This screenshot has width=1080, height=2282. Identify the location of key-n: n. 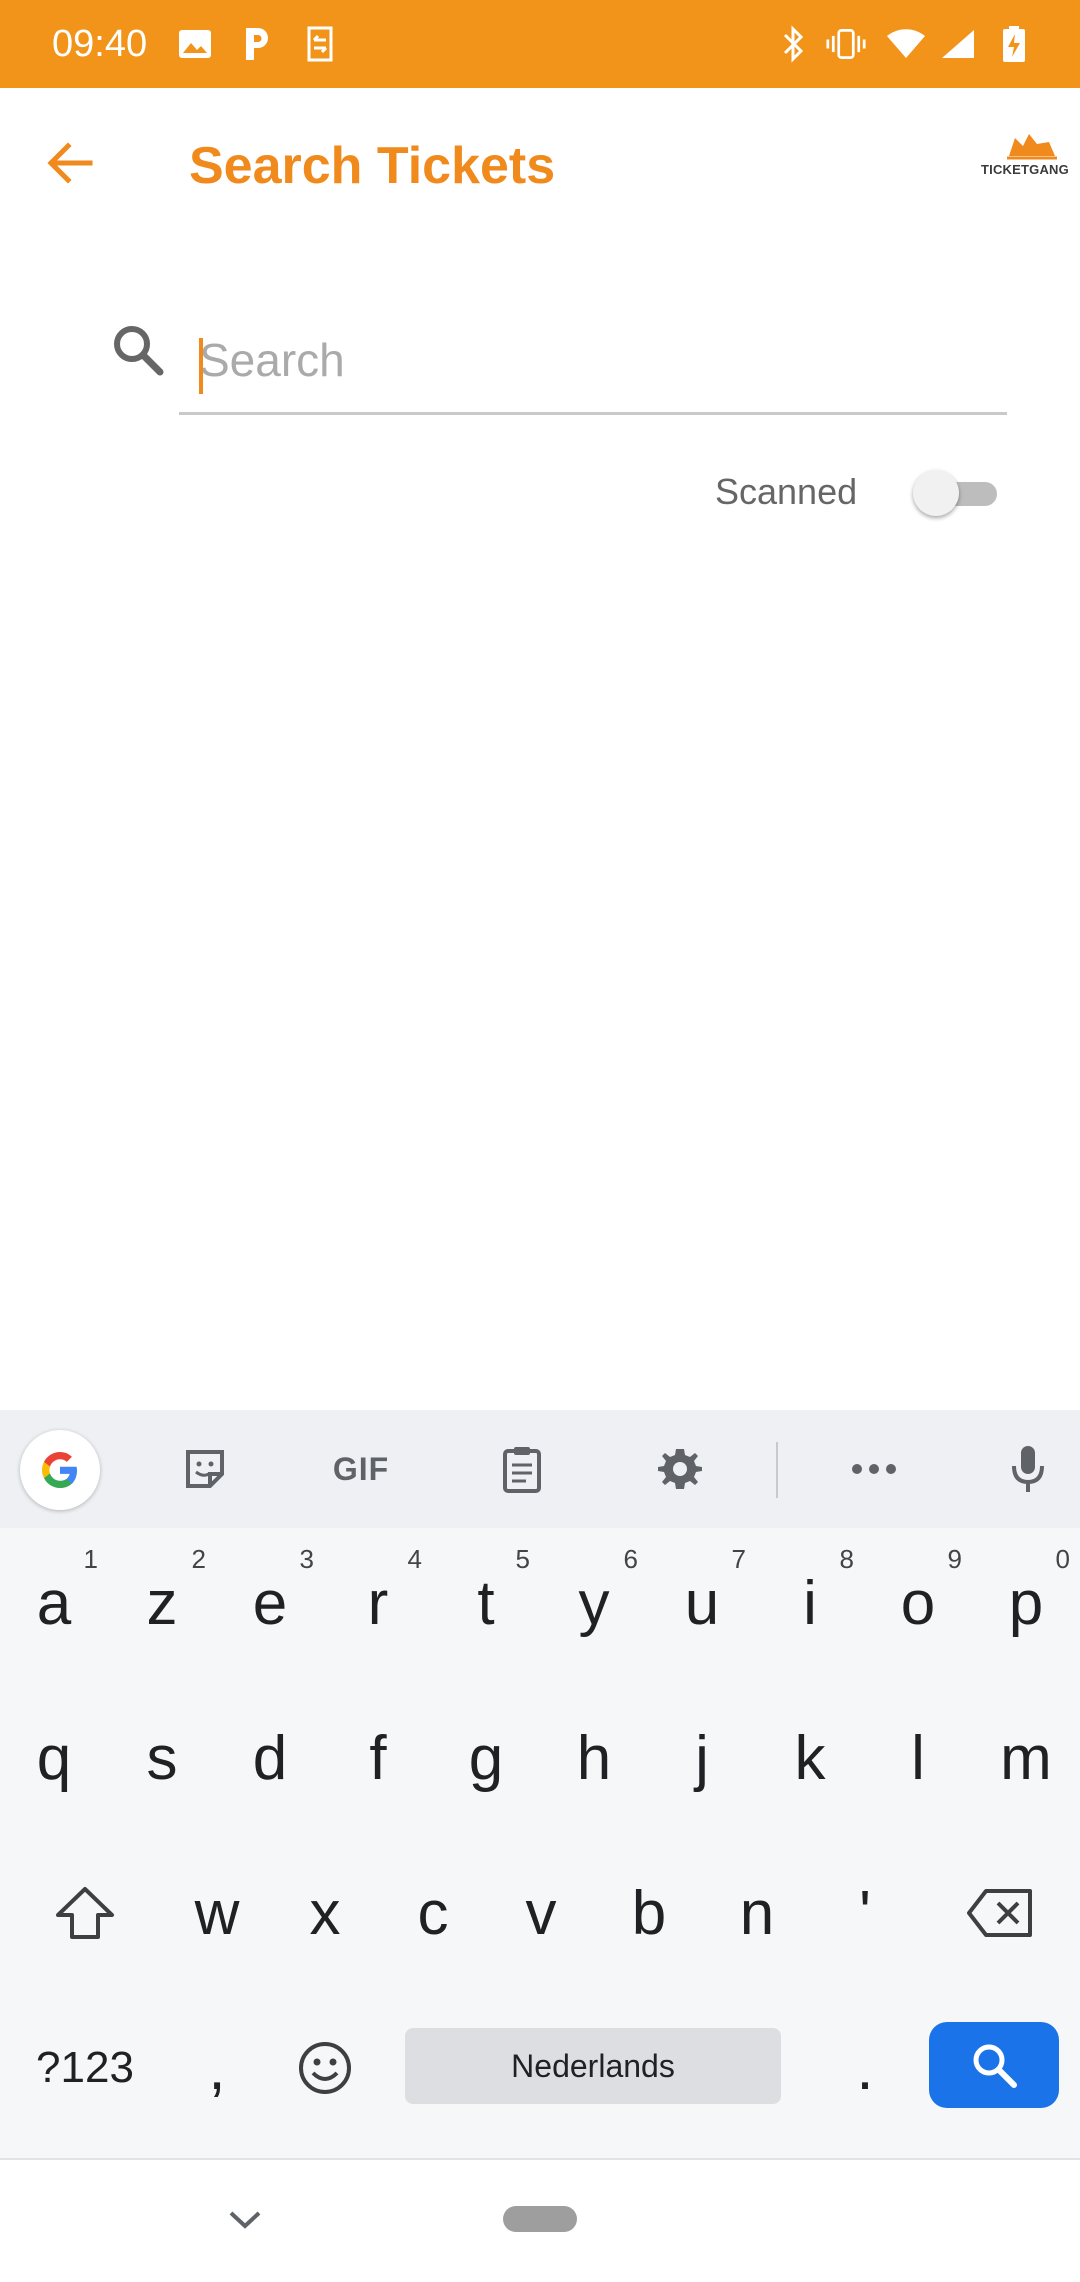
(757, 1913).